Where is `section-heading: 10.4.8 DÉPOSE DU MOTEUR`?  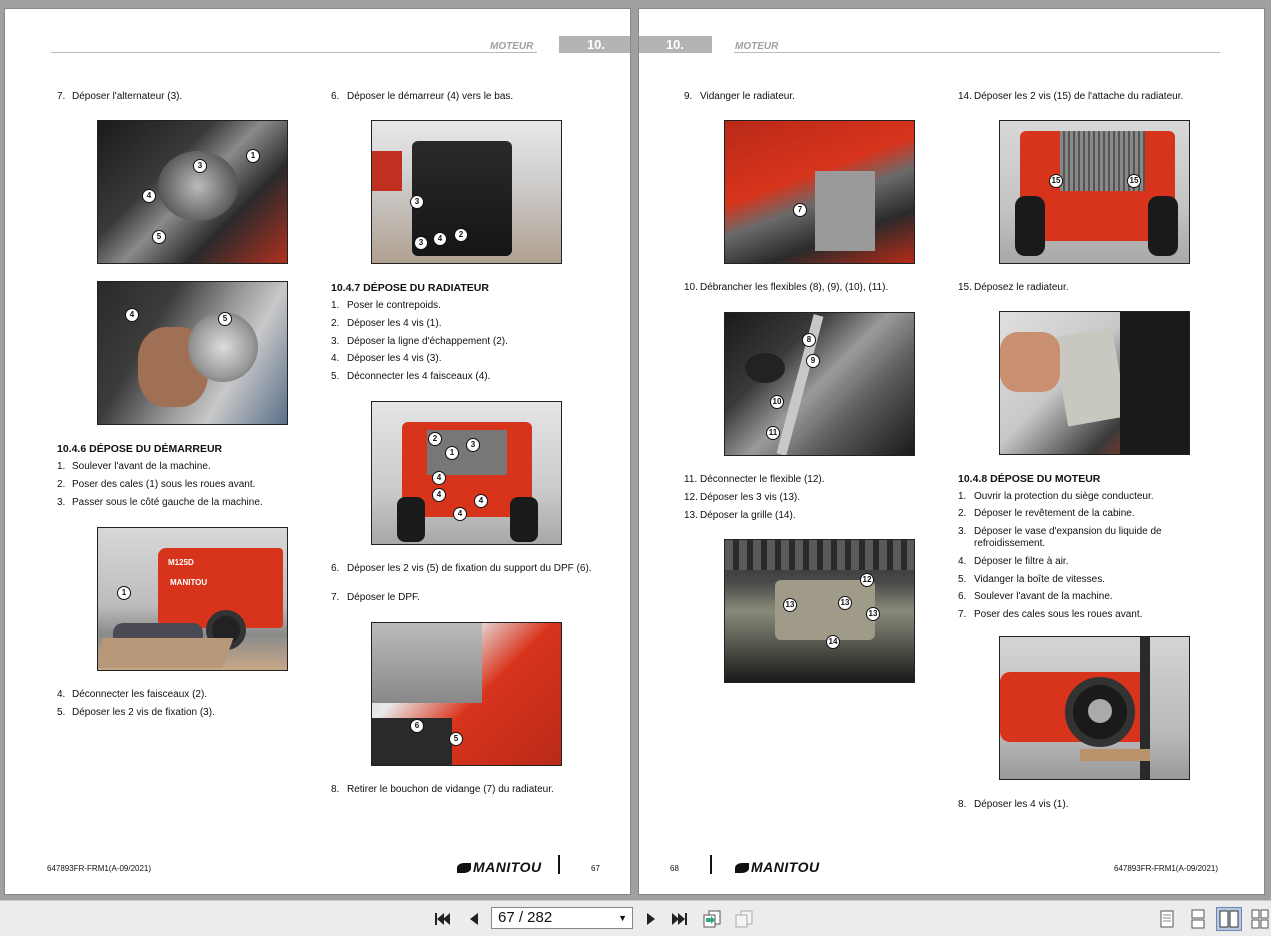 section-heading: 10.4.8 DÉPOSE DU MOTEUR is located at coordinates (1029, 479).